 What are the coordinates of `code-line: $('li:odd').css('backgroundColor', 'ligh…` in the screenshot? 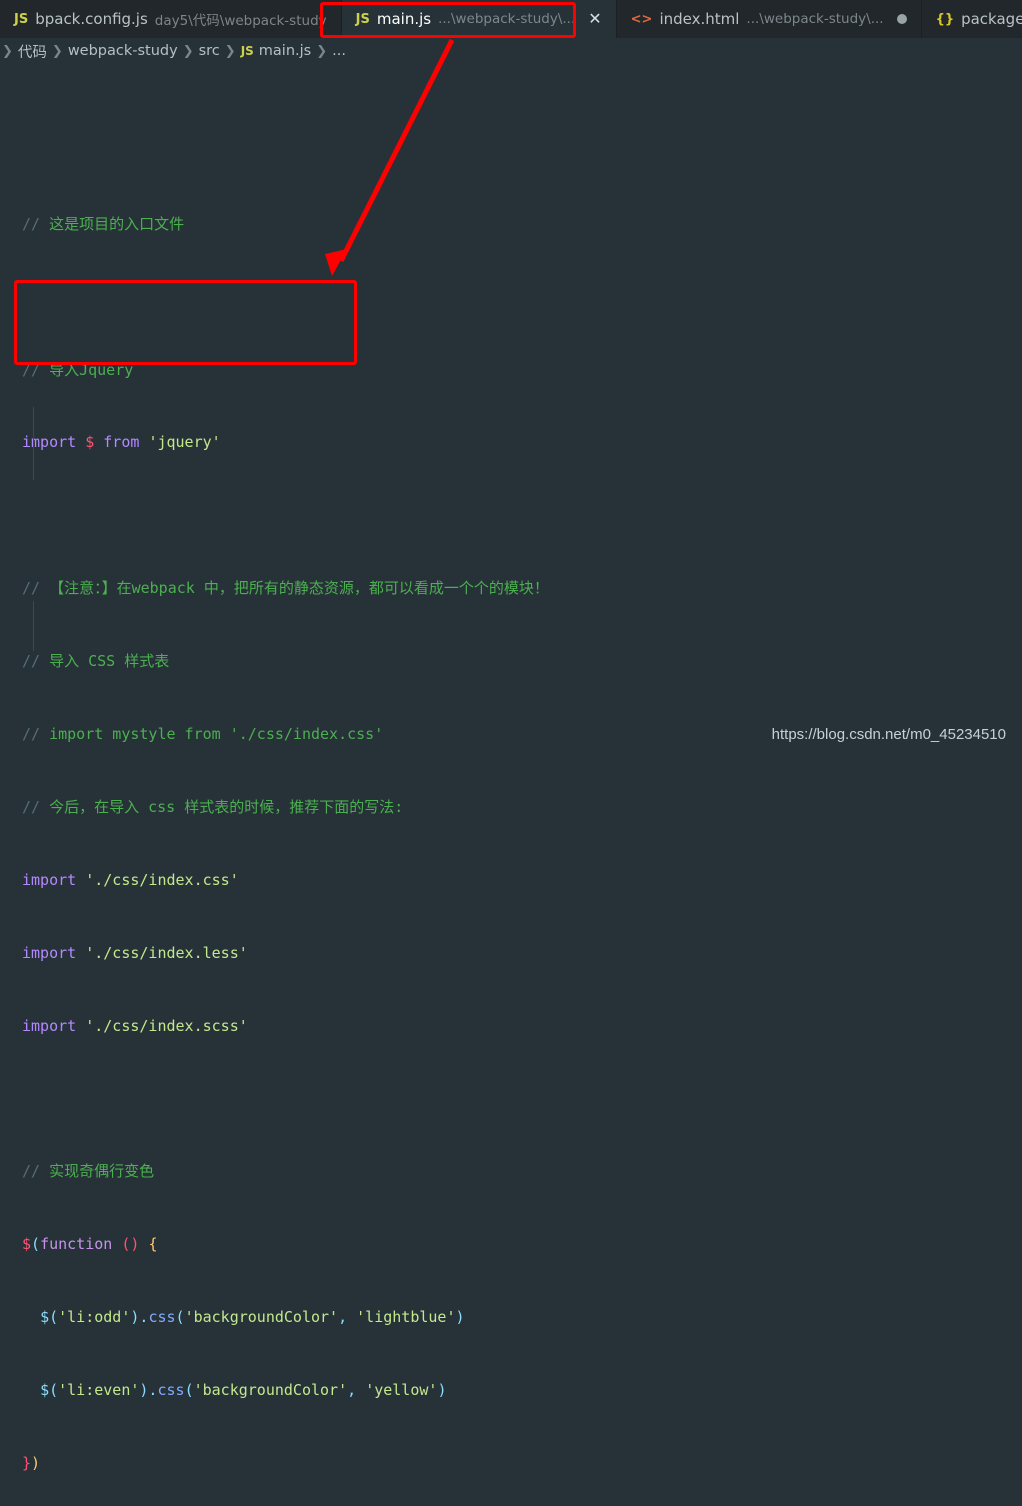 It's located at (252, 1317).